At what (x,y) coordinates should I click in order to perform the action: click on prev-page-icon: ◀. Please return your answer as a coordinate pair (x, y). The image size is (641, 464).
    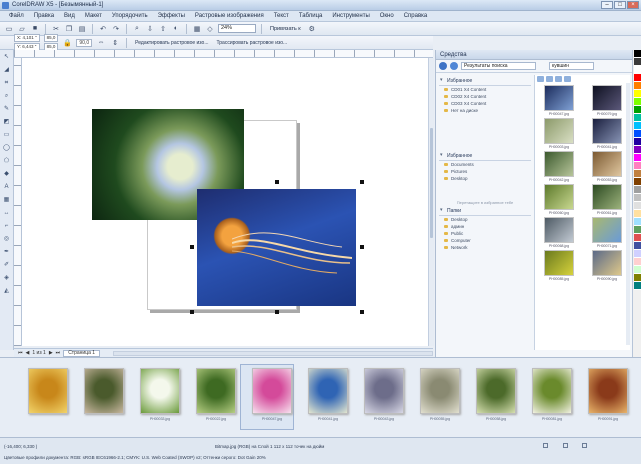
    Looking at the image, I should click on (28, 353).